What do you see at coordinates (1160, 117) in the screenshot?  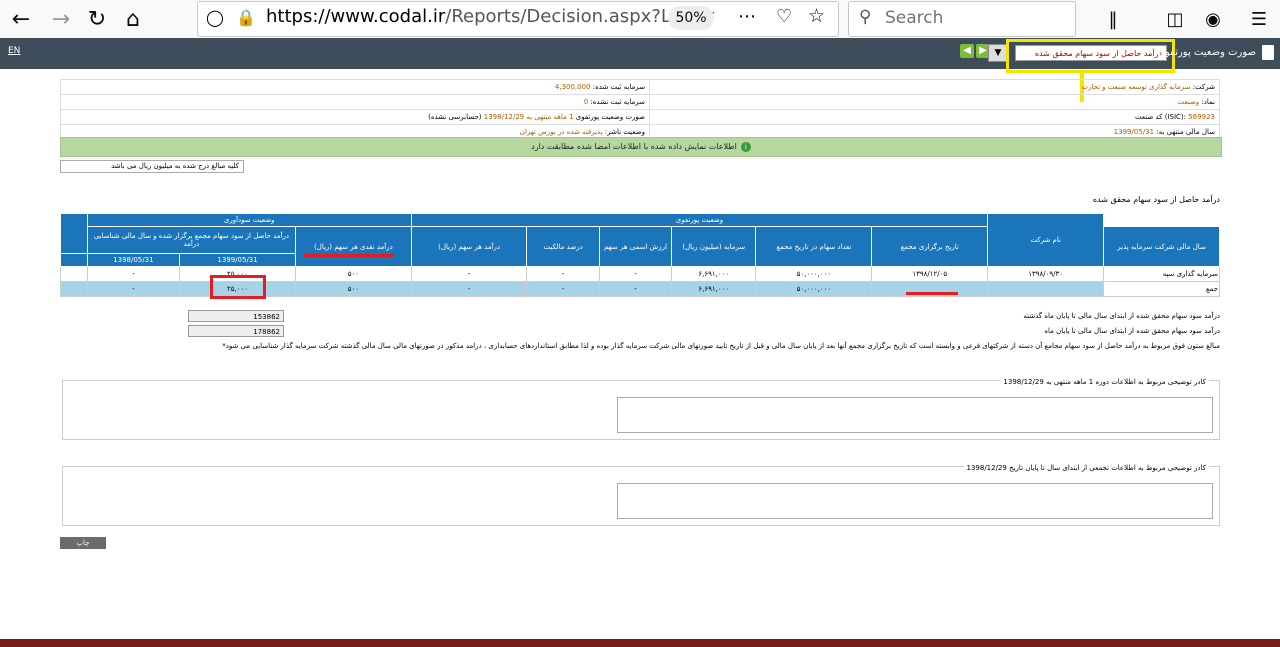 I see `isic-label: کد صنعت (ISIC):` at bounding box center [1160, 117].